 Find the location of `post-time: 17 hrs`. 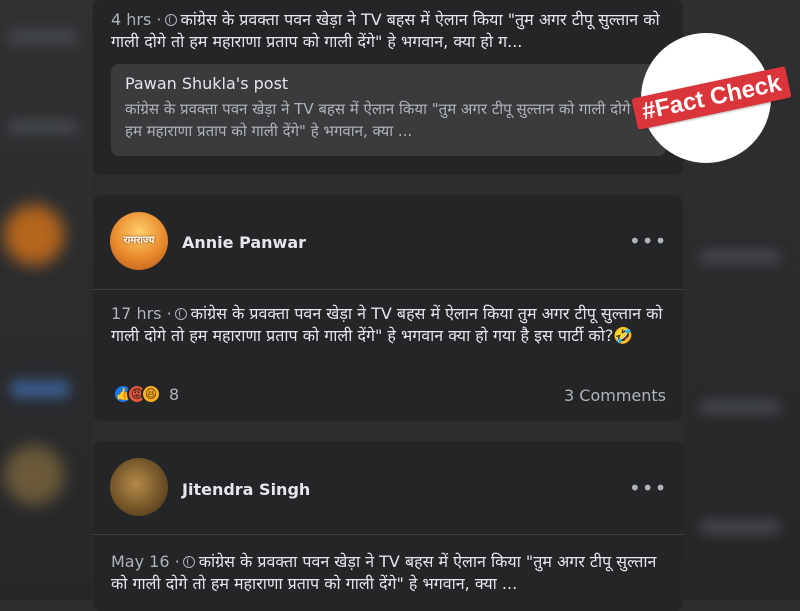

post-time: 17 hrs is located at coordinates (136, 313).